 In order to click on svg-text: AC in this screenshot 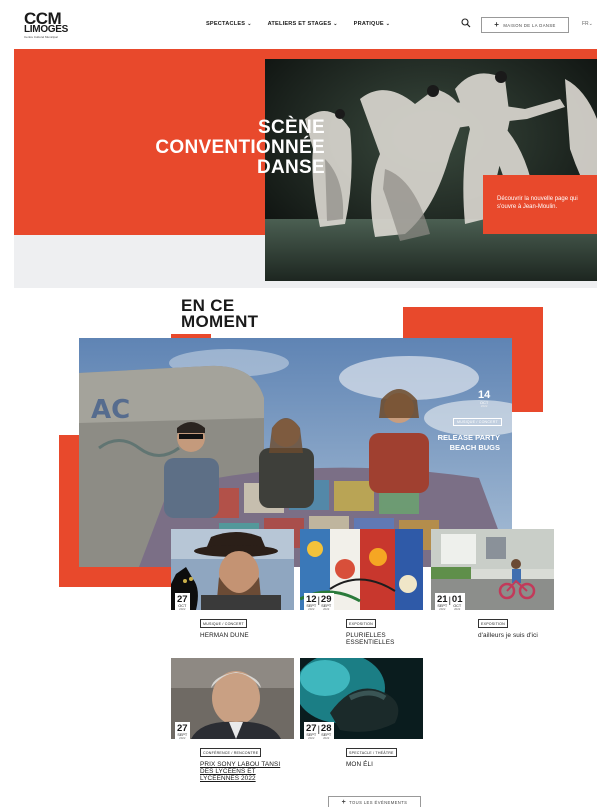, I will do `click(110, 410)`.